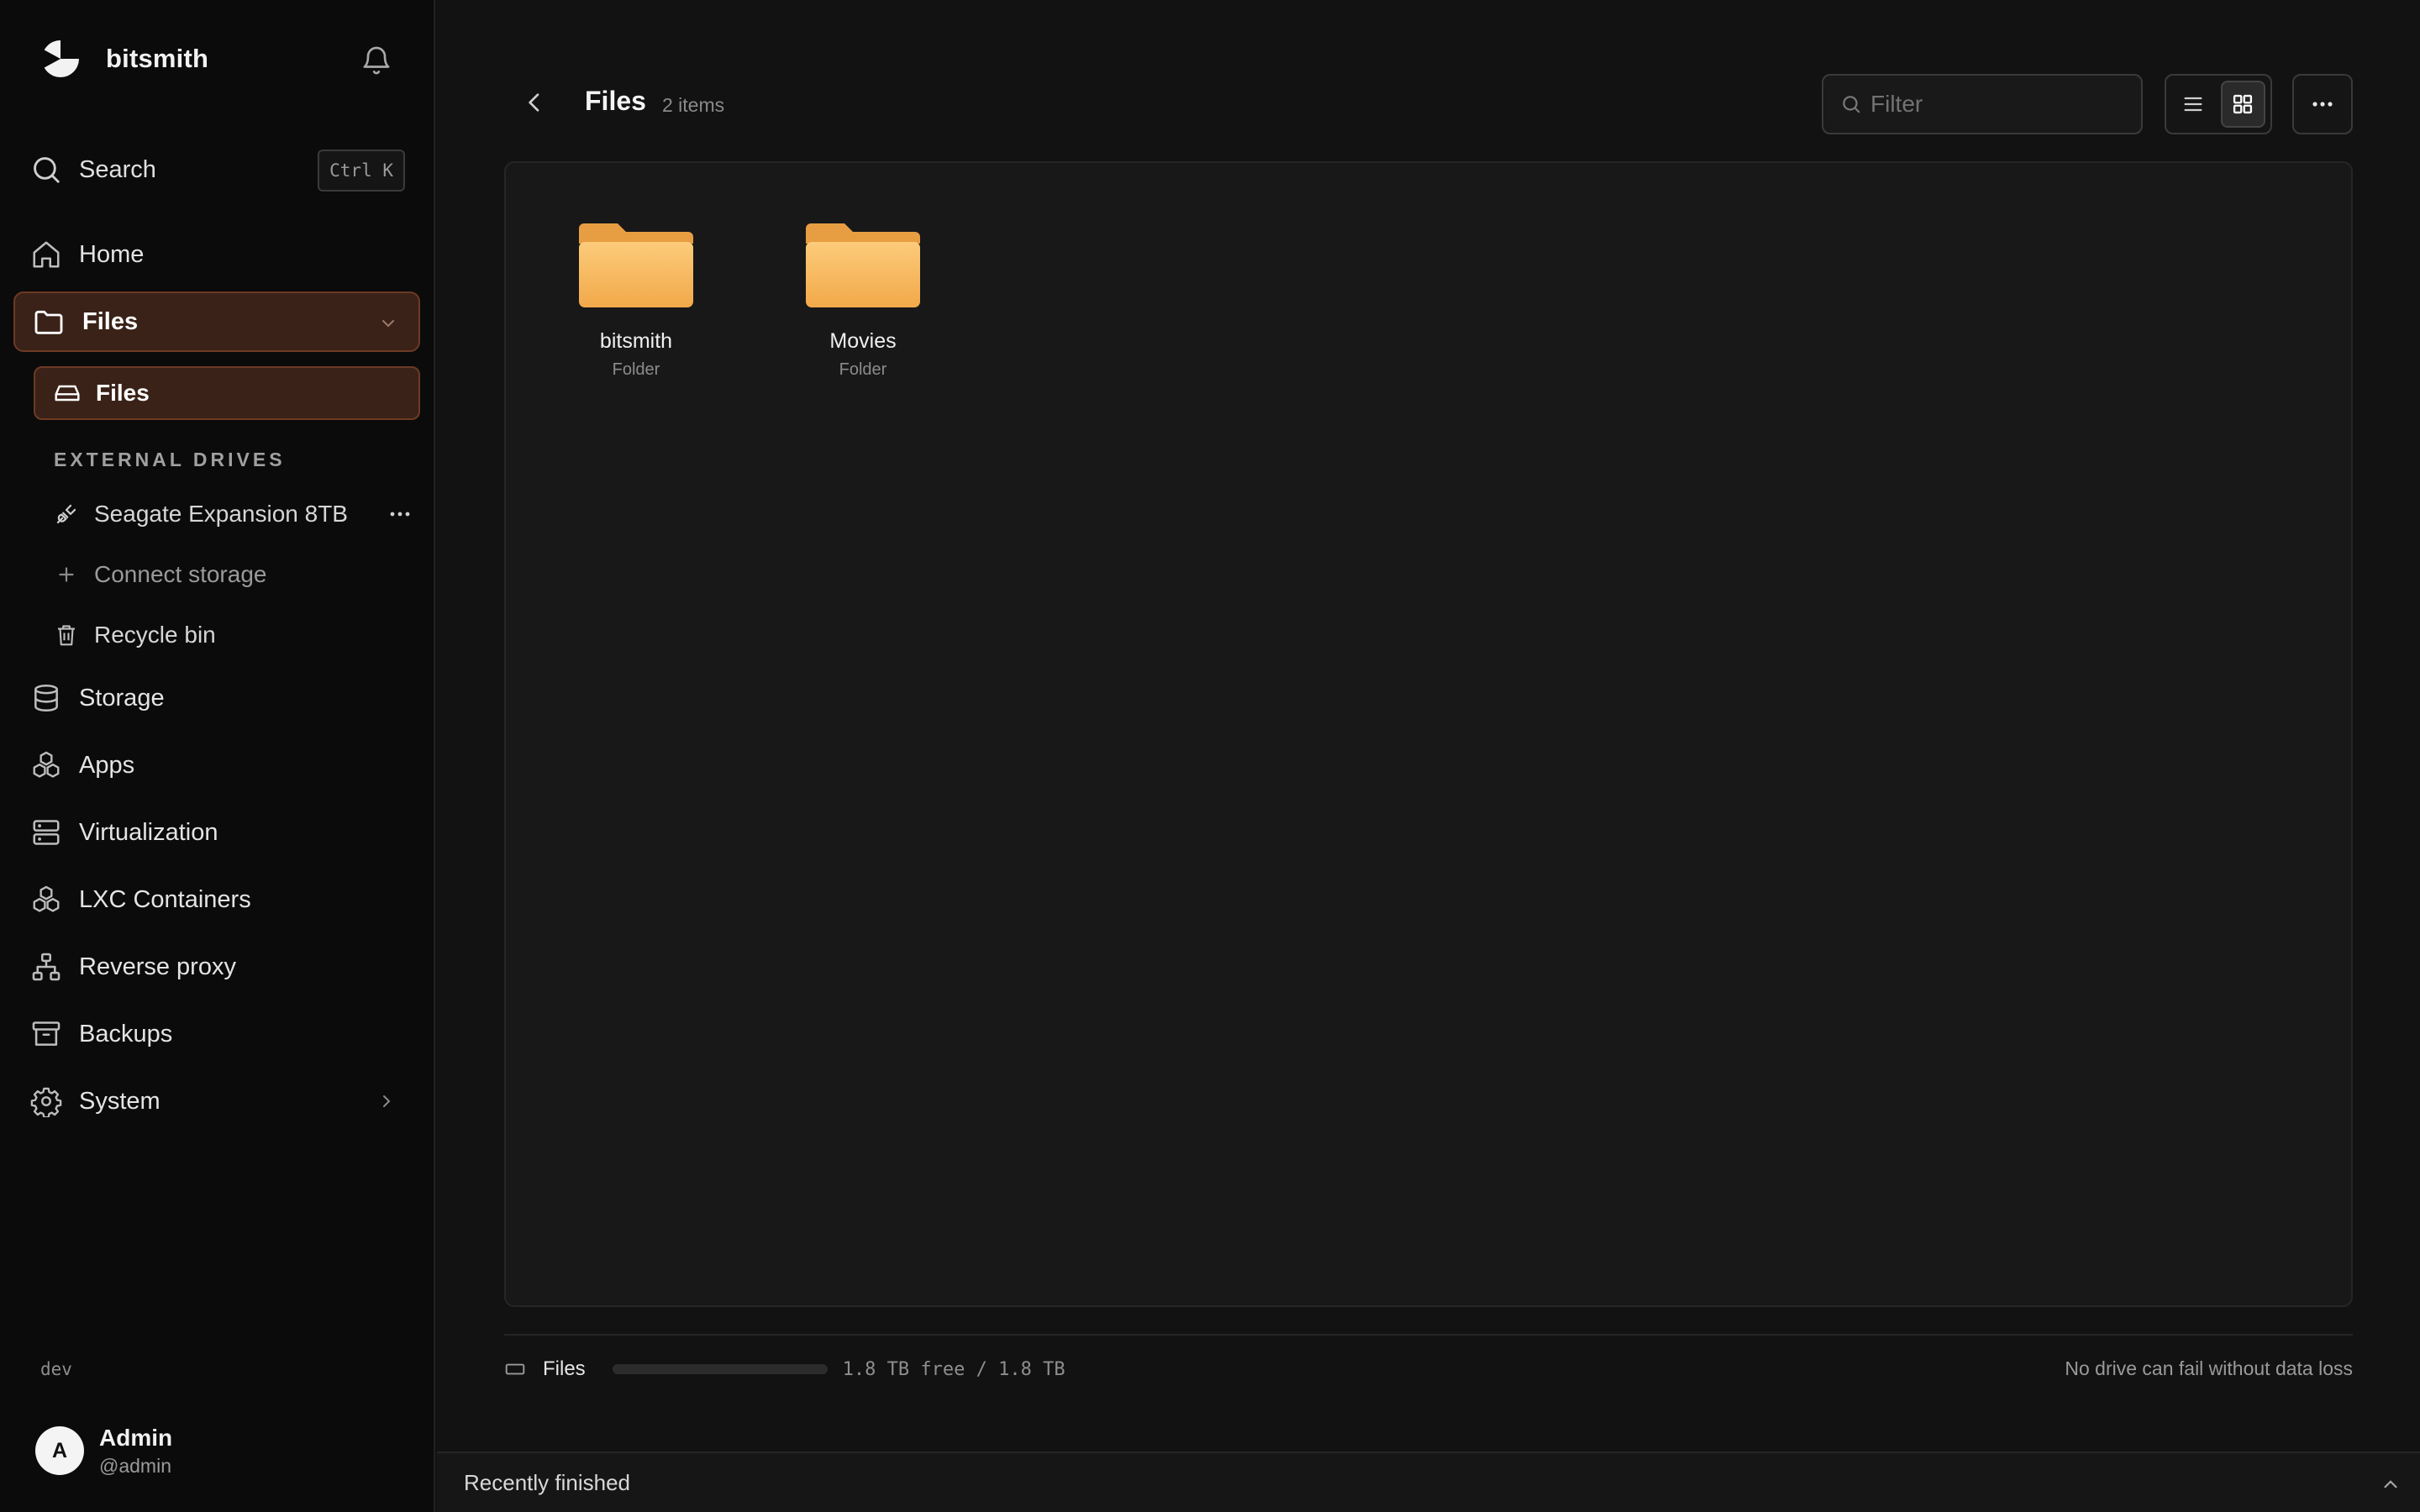 This screenshot has height=1512, width=2420. What do you see at coordinates (1996, 104) in the screenshot?
I see `filter-input` at bounding box center [1996, 104].